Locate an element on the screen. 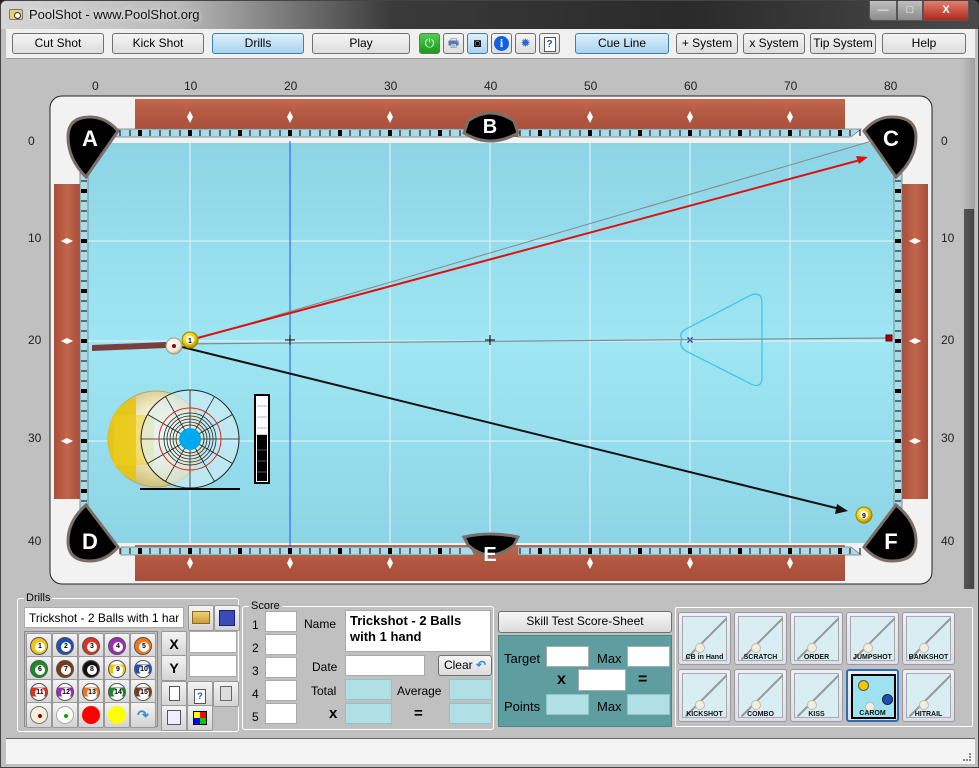 The image size is (979, 768). x-coord-input is located at coordinates (213, 642).